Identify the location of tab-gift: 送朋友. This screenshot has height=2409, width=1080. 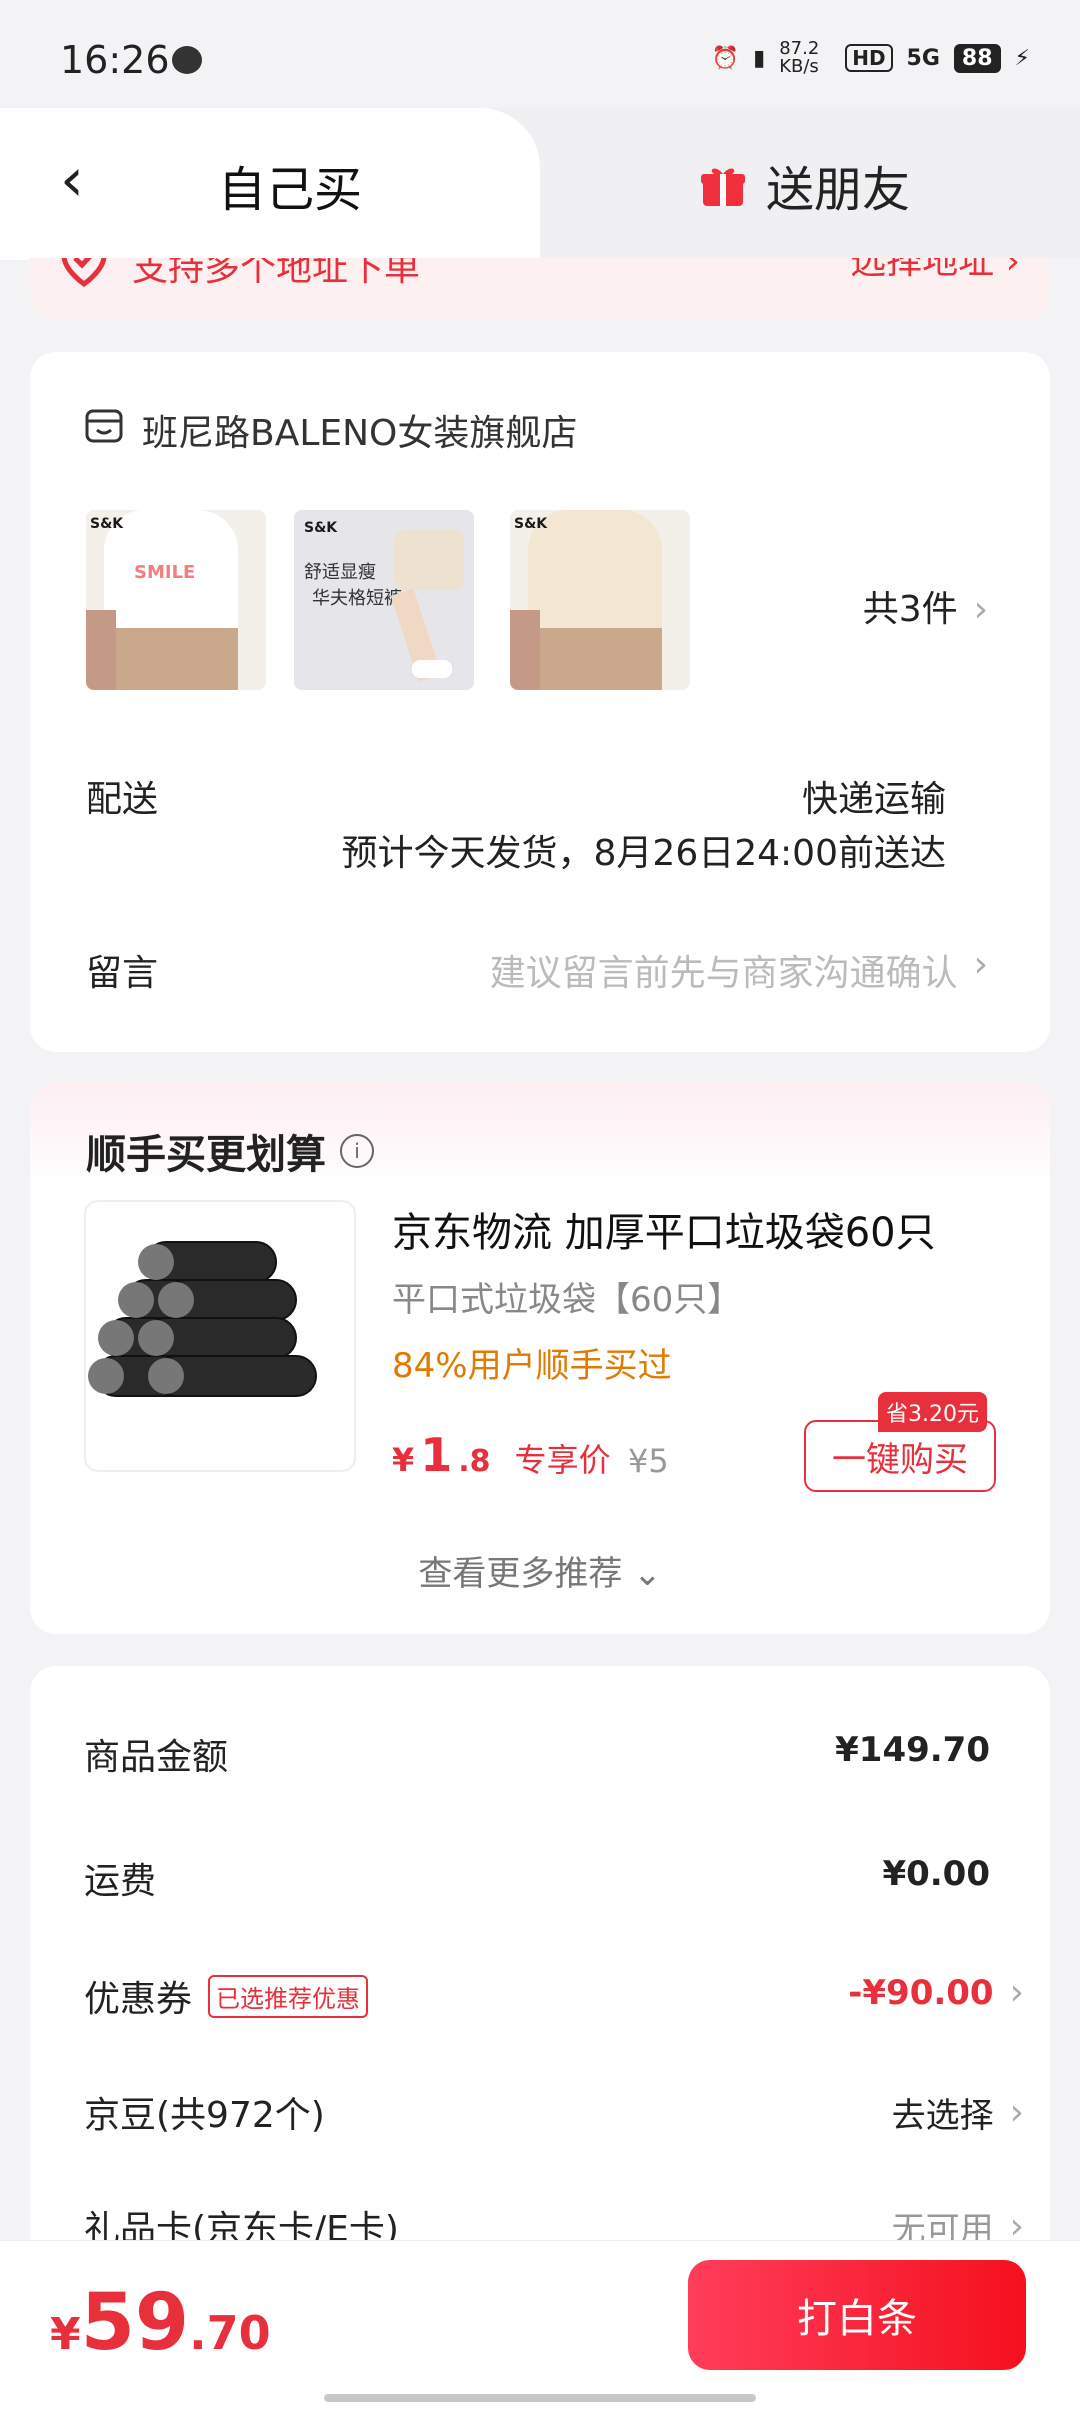
(805, 185).